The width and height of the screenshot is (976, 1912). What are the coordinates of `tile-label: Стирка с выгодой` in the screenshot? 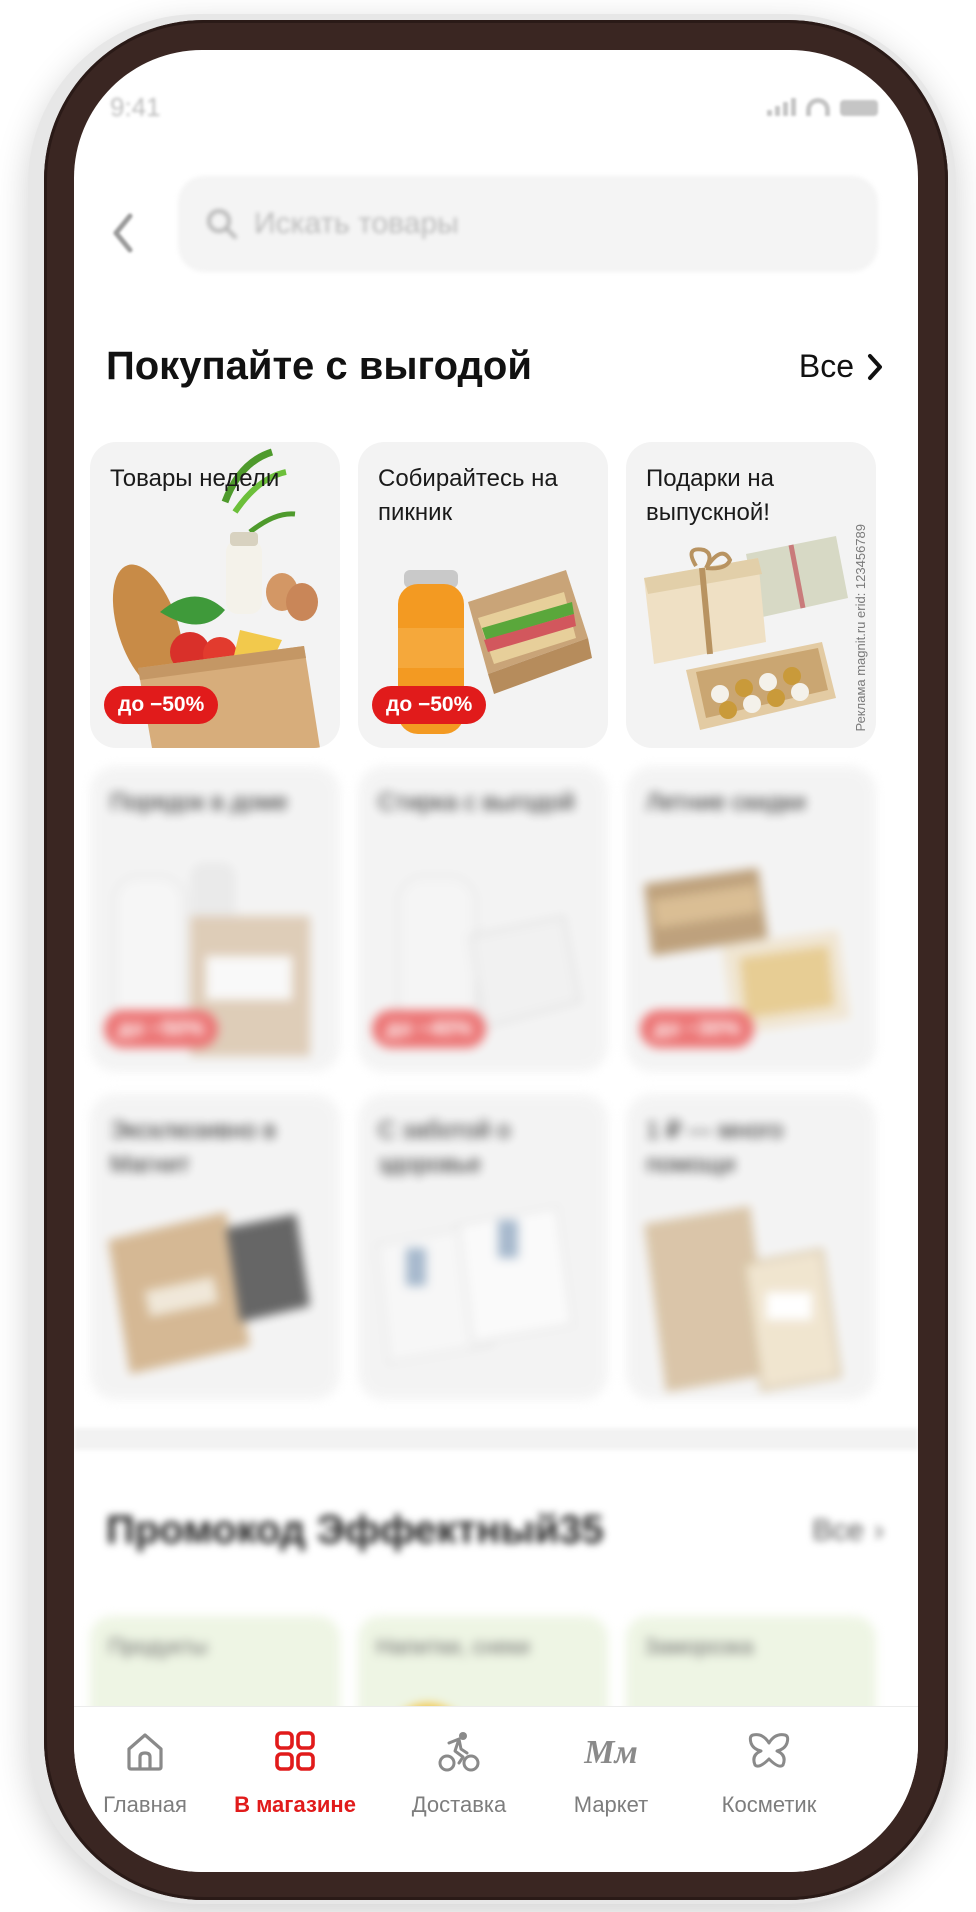 It's located at (476, 802).